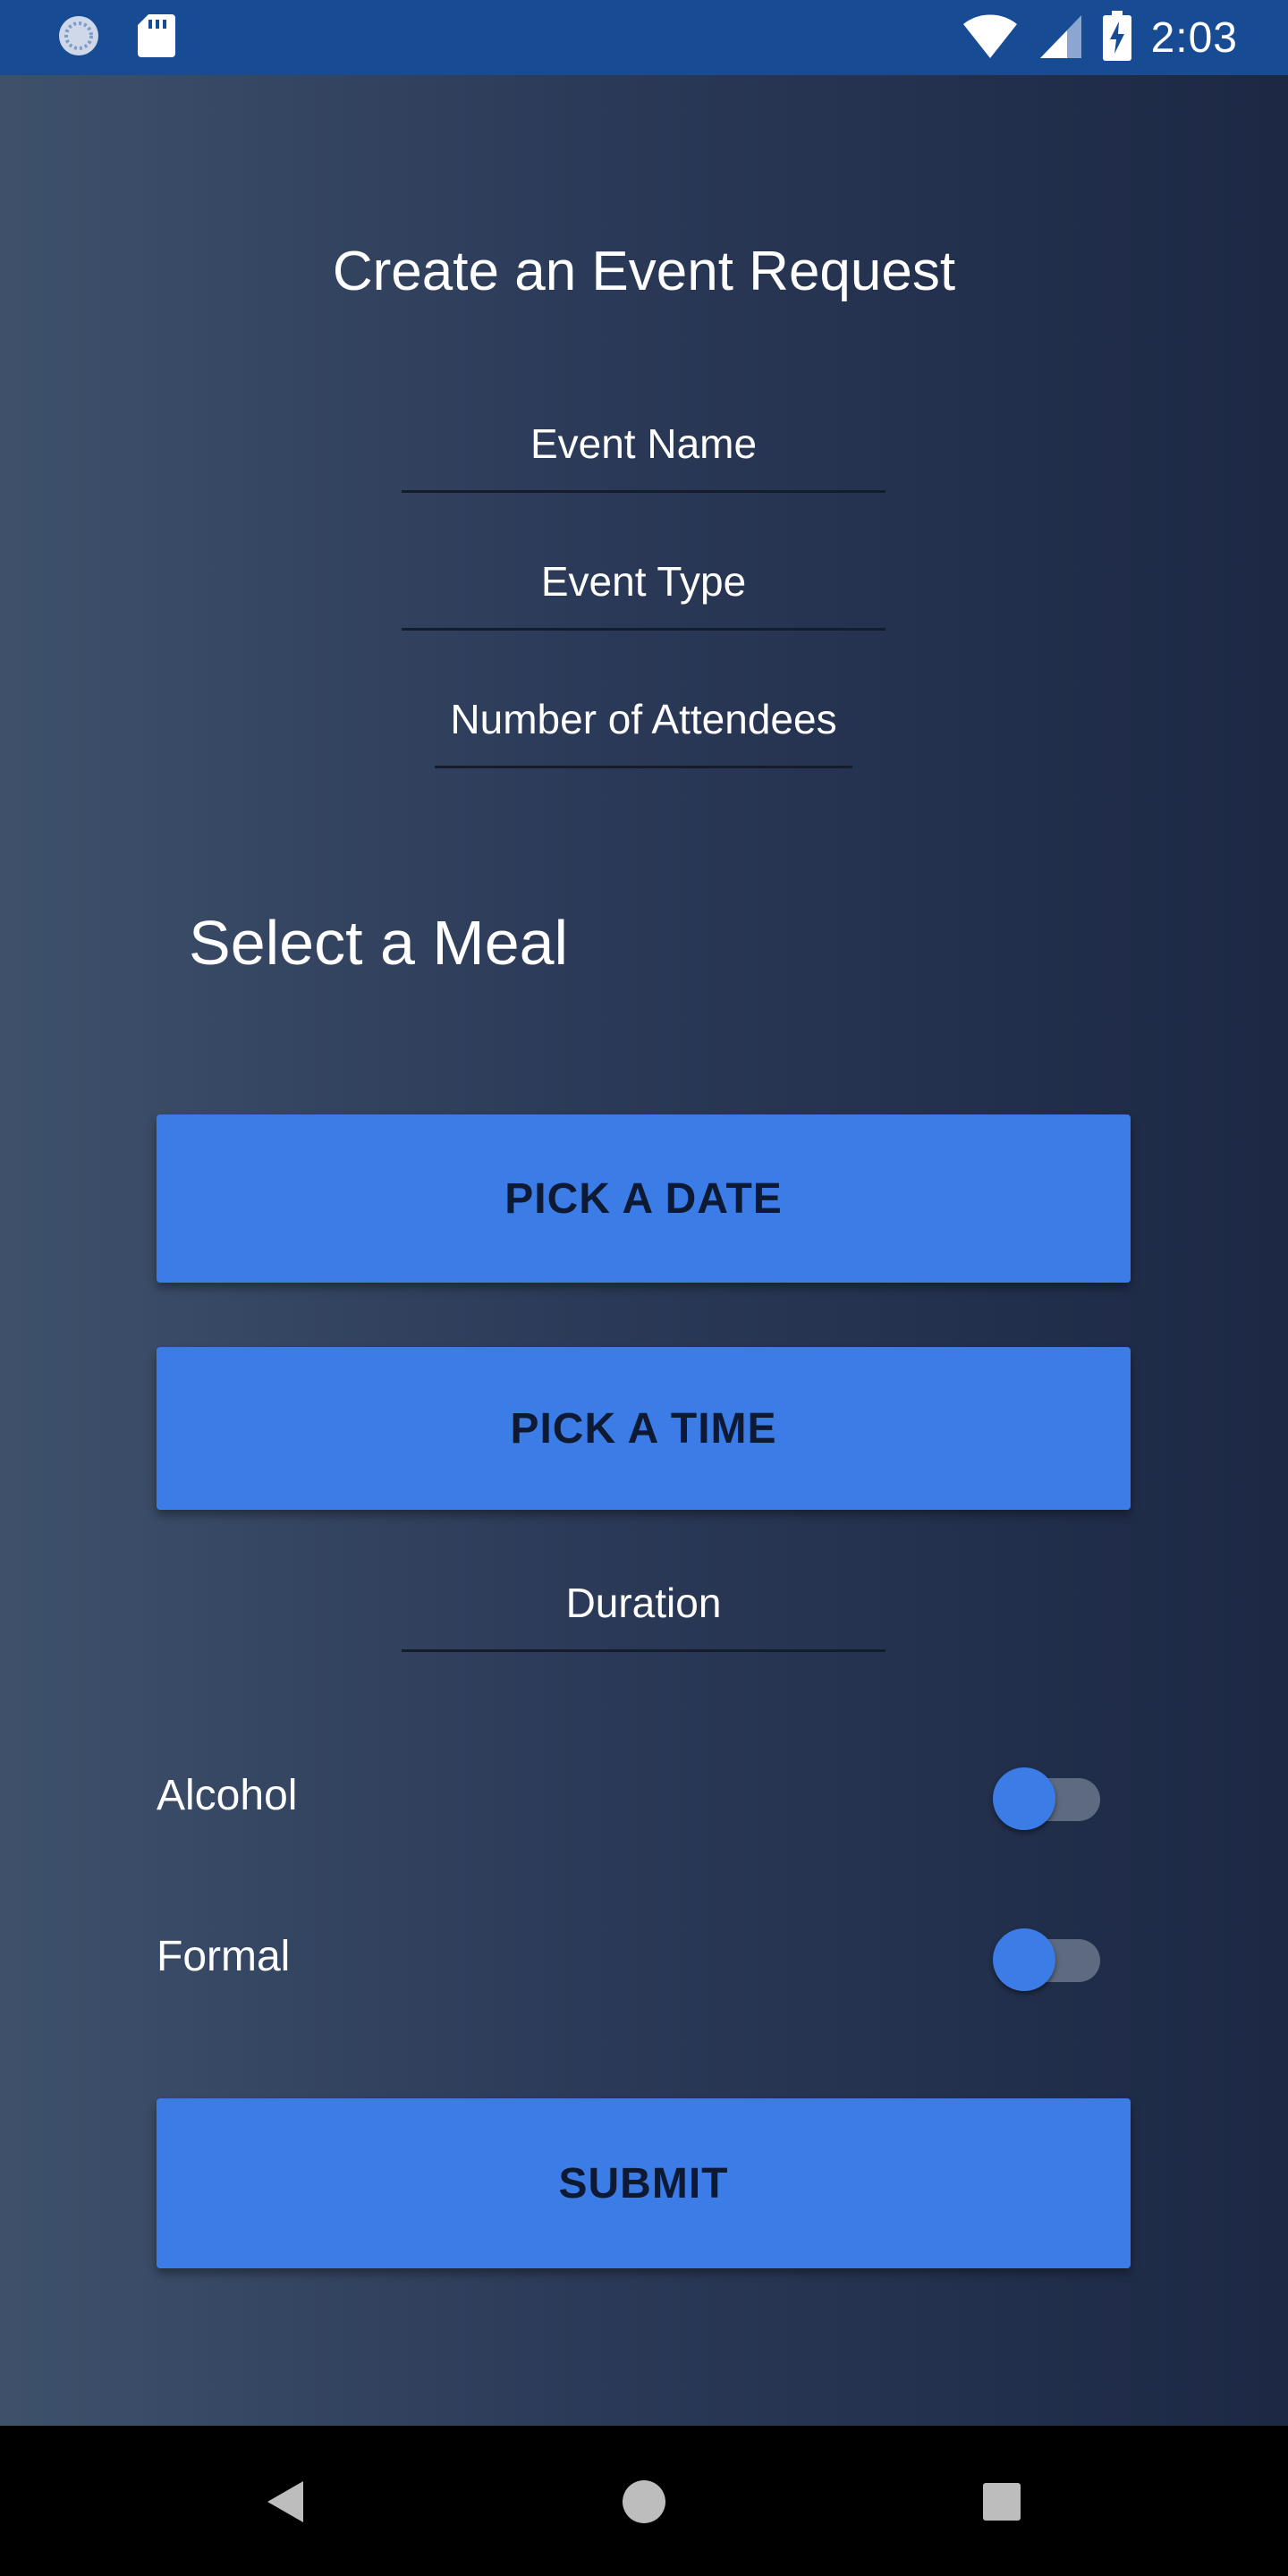 The image size is (1288, 2576). What do you see at coordinates (644, 443) in the screenshot?
I see `event-name-input` at bounding box center [644, 443].